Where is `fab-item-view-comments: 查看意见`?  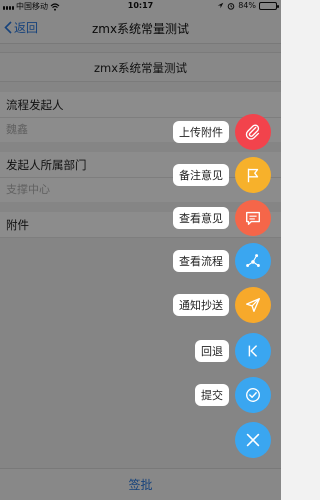
fab-item-view-comments: 查看意见 is located at coordinates (222, 218).